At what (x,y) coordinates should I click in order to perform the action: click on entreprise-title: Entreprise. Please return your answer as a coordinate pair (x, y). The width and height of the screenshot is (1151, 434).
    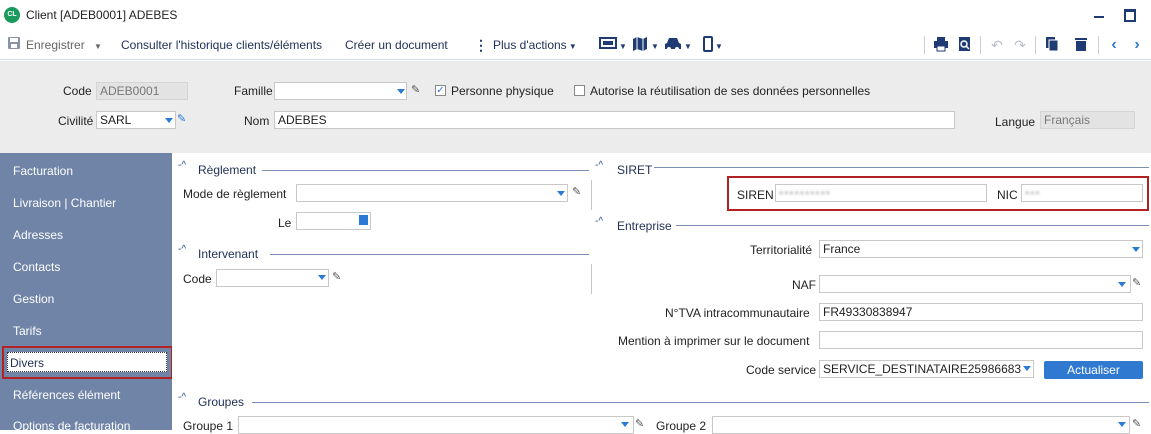
    Looking at the image, I should click on (644, 226).